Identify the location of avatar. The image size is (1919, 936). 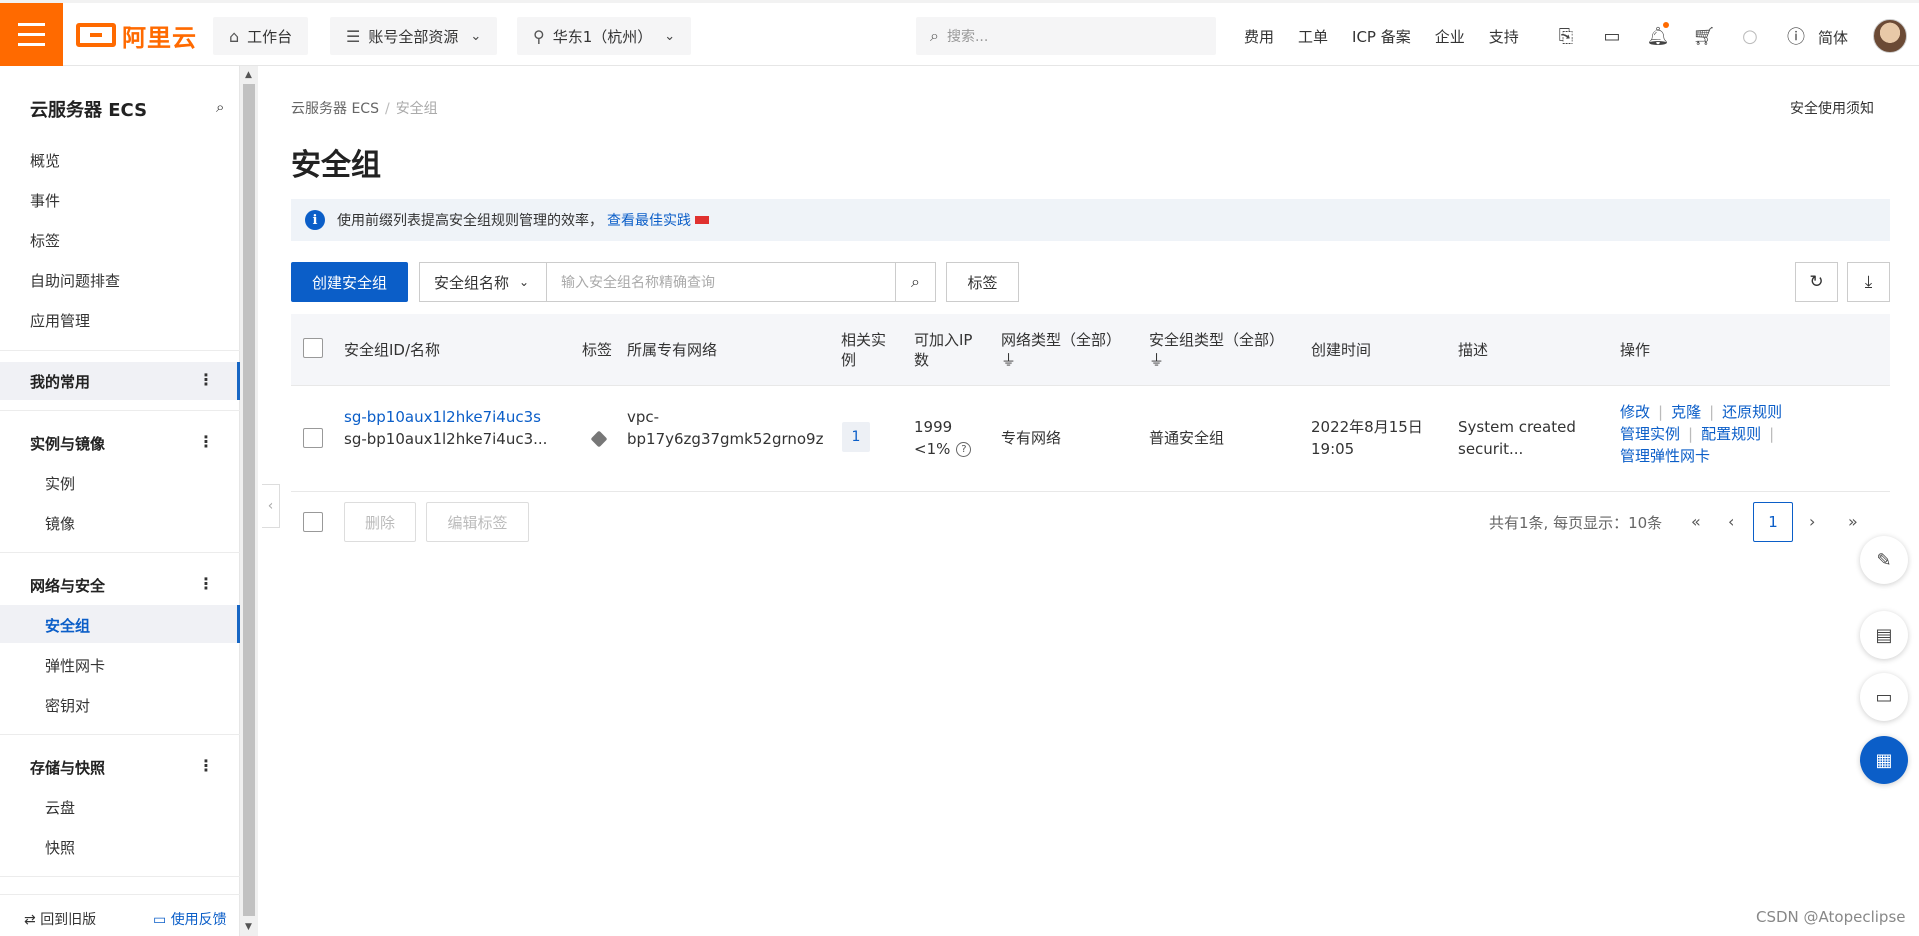
(1890, 36).